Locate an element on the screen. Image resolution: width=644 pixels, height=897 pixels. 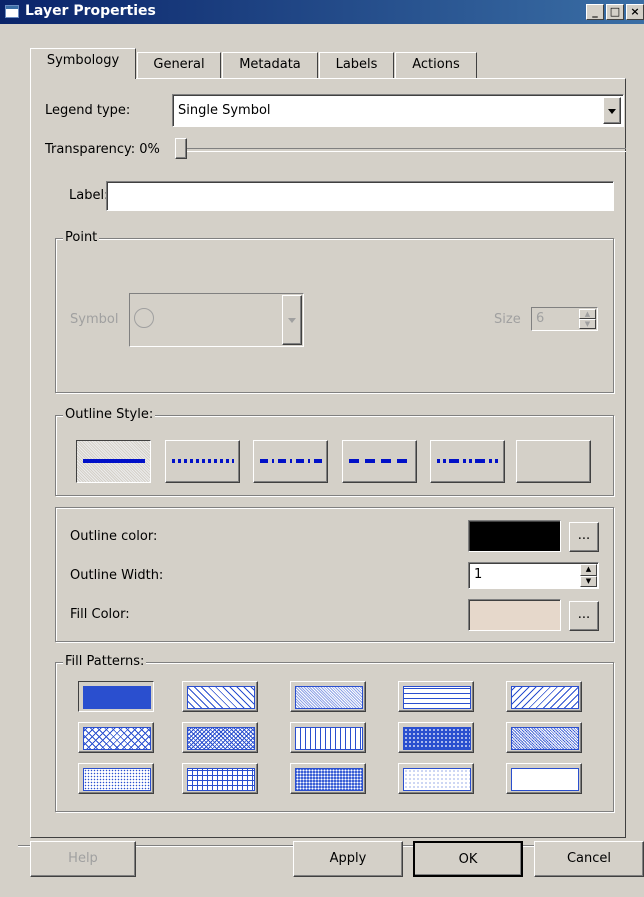
legend-type-label: Legend type: is located at coordinates (88, 110).